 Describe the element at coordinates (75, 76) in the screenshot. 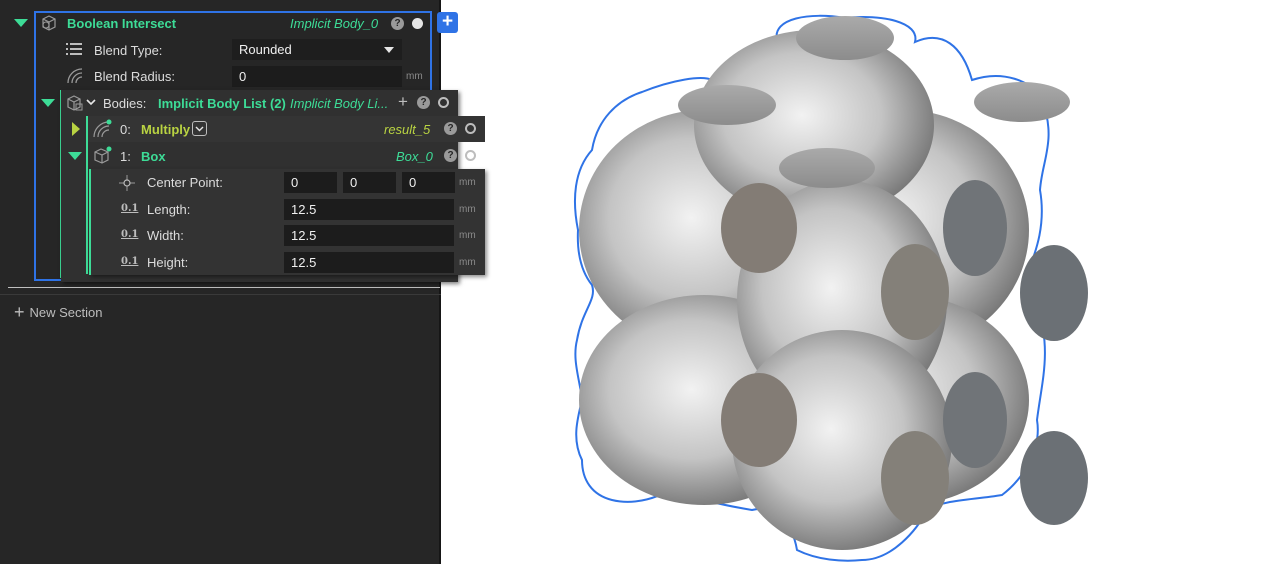

I see `radius-icon` at that location.